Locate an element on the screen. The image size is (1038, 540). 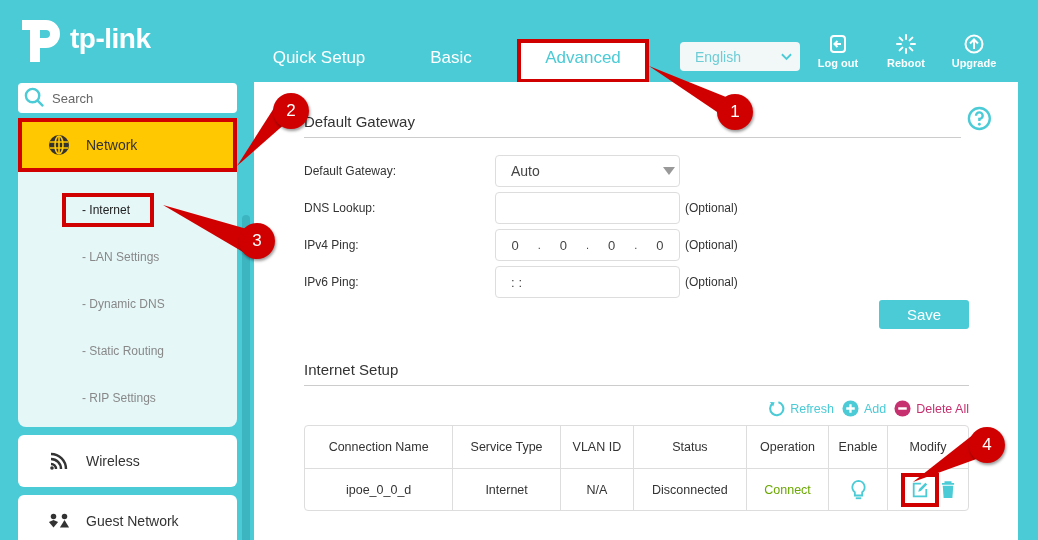
ip-address-field: 0 . 0 . 0 . 0 is located at coordinates (587, 245).